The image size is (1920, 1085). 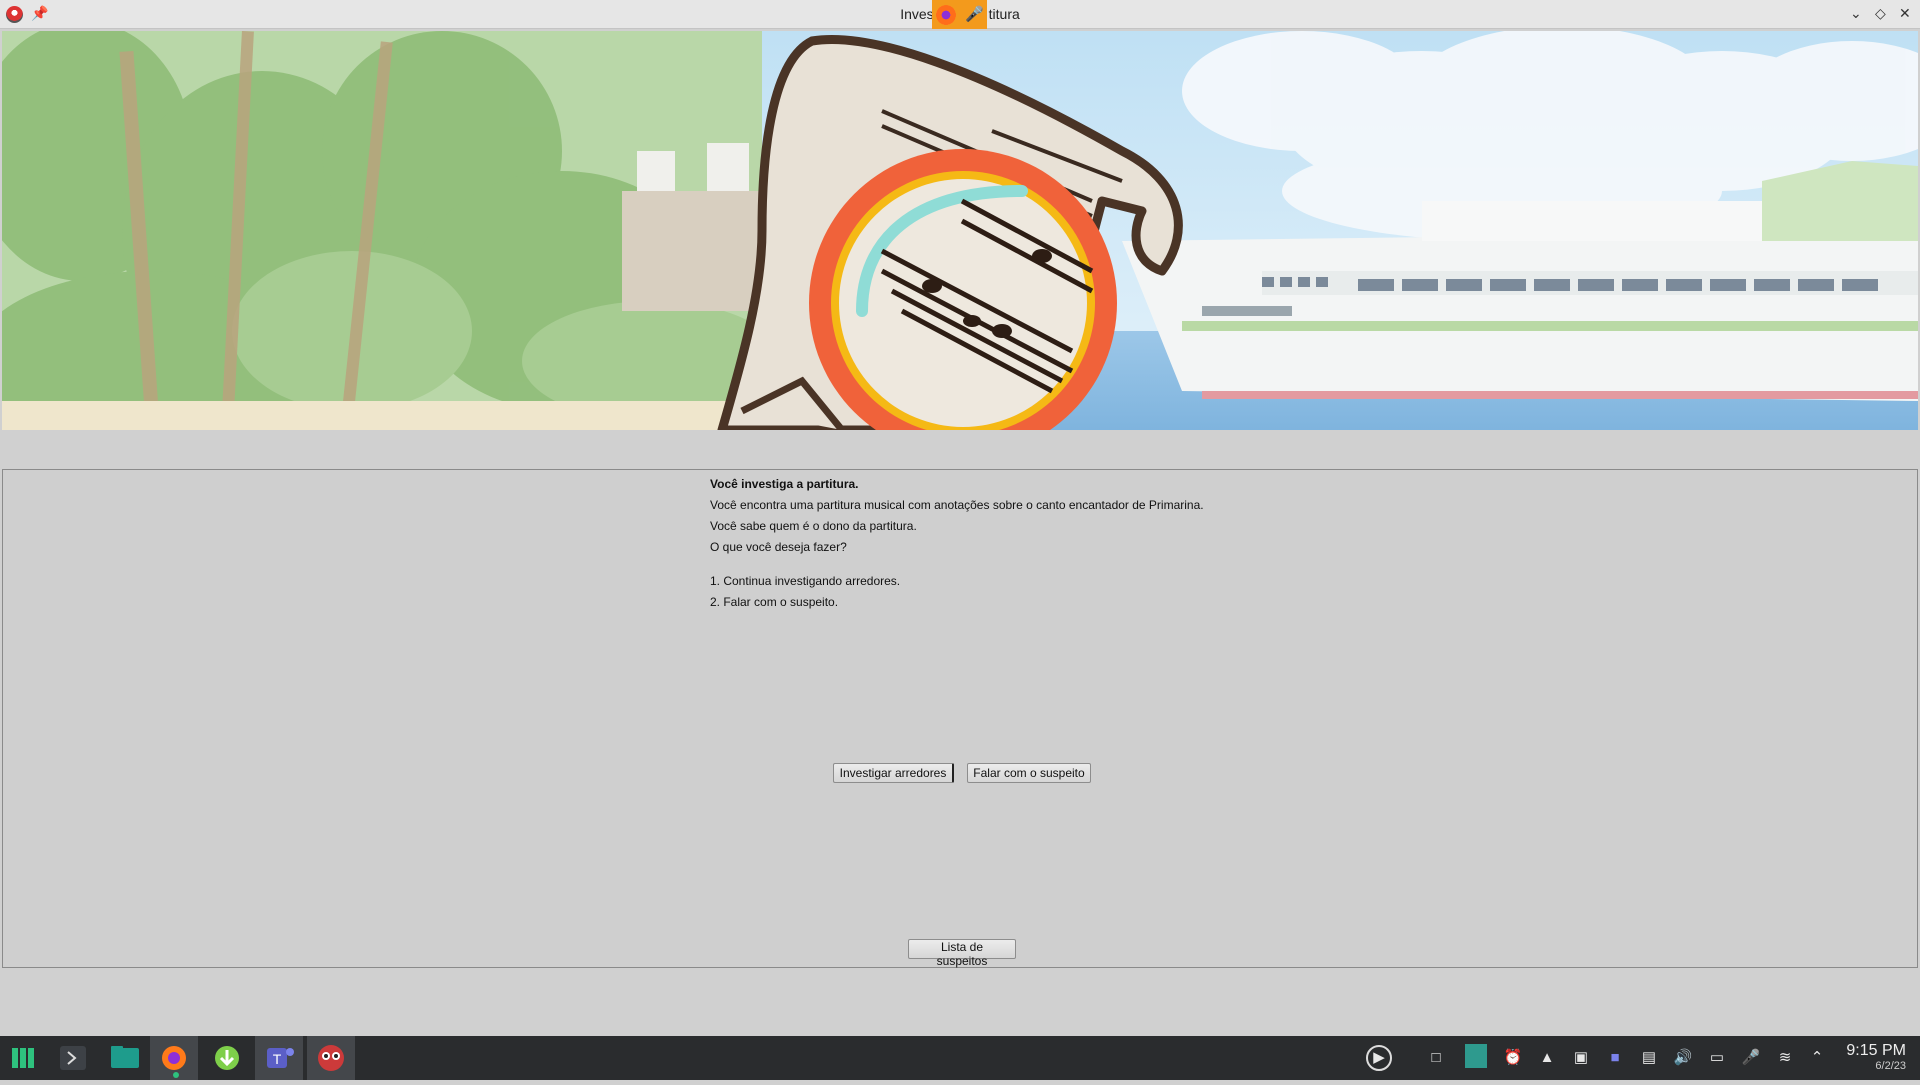 I want to click on microphone-icon: 🎤, so click(x=974, y=14).